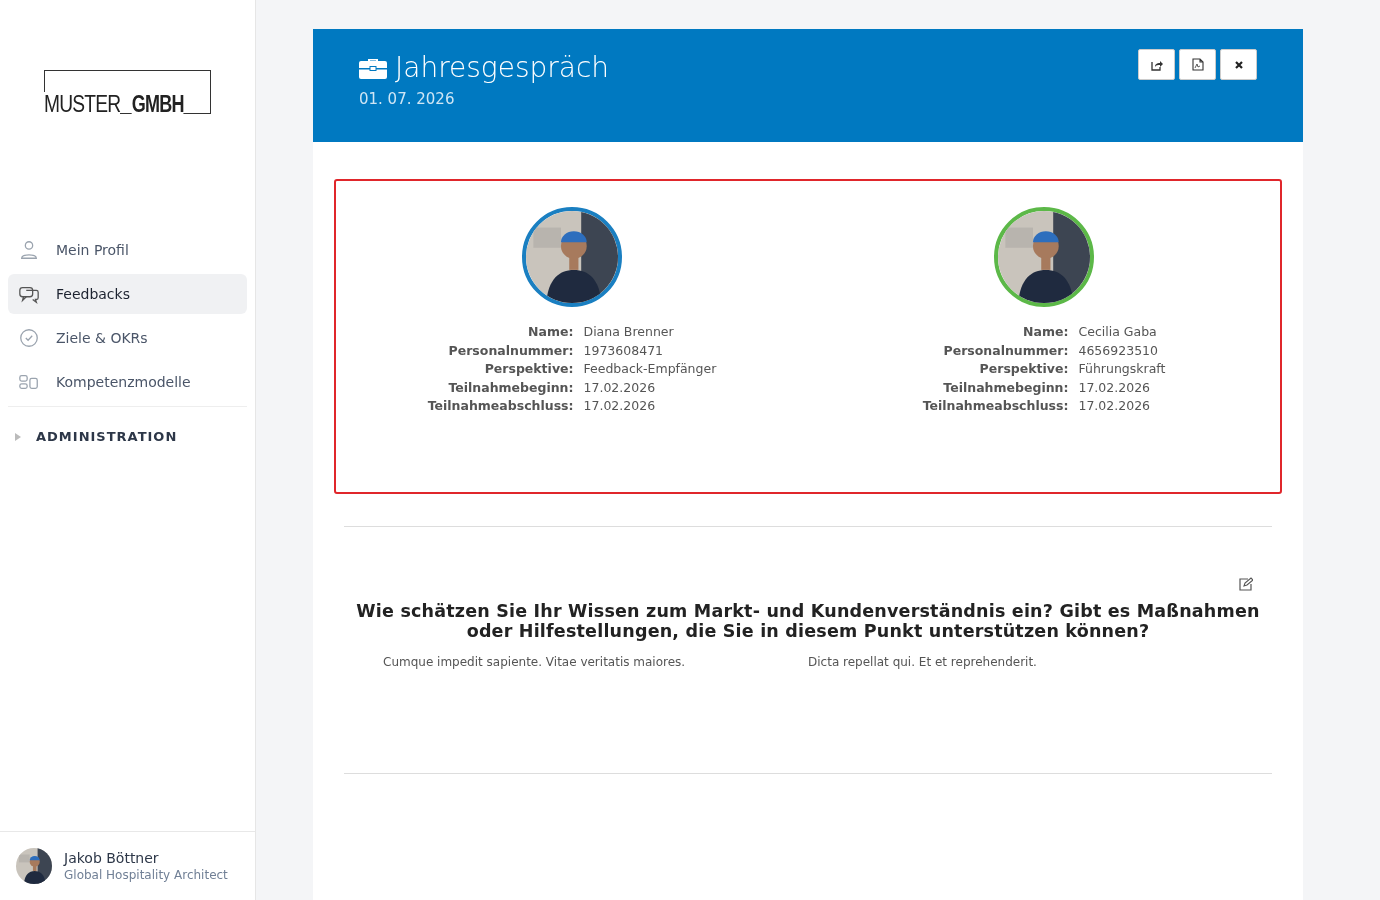 The width and height of the screenshot is (1380, 900). Describe the element at coordinates (650, 369) in the screenshot. I see `field-value: Feedback-Empfänger` at that location.